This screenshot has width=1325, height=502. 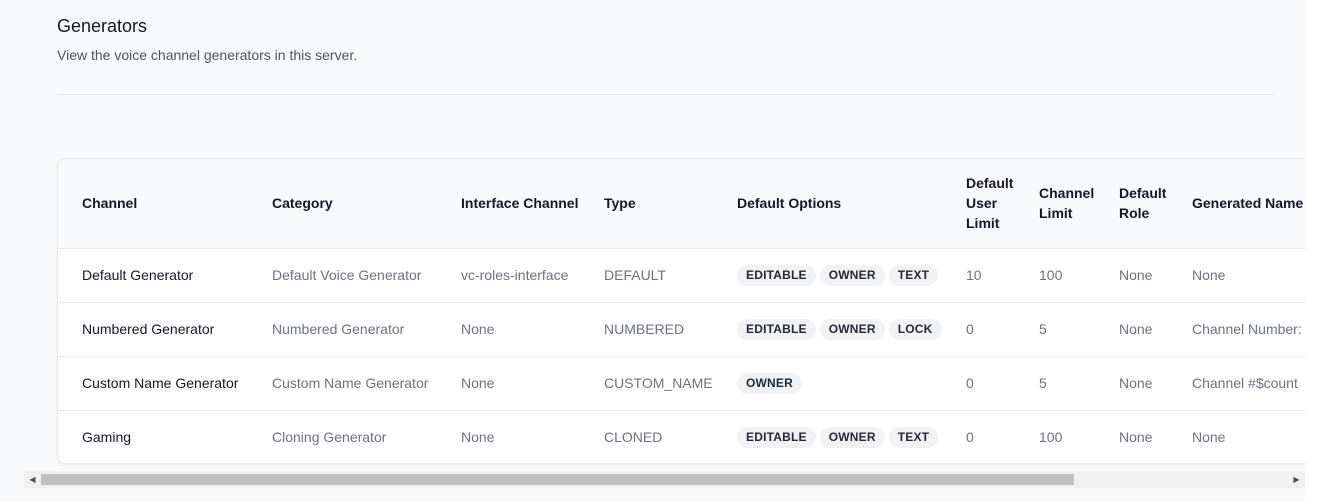 I want to click on page-title: Generators, so click(x=102, y=26).